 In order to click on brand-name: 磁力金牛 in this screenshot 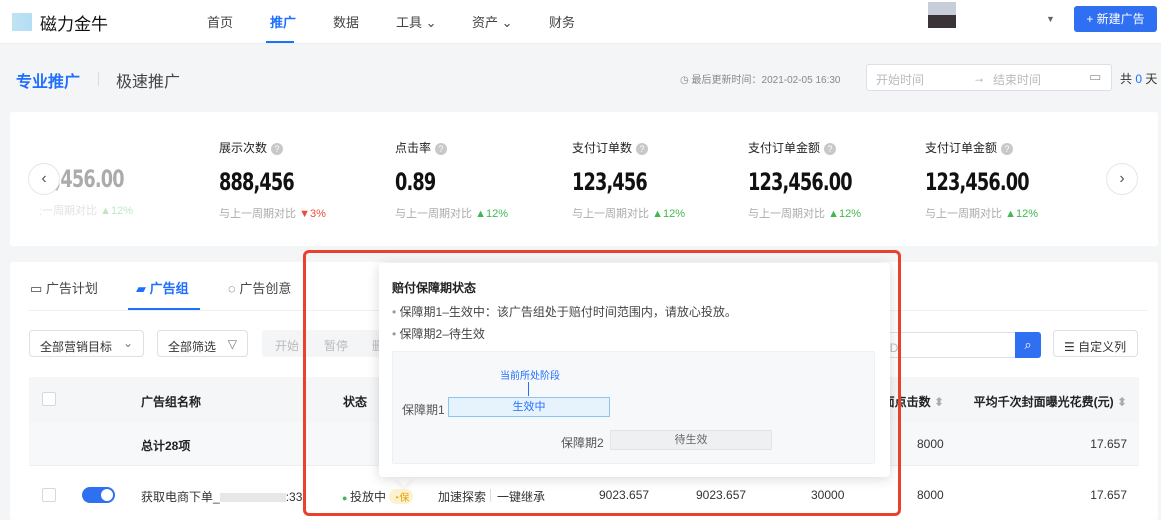, I will do `click(74, 24)`.